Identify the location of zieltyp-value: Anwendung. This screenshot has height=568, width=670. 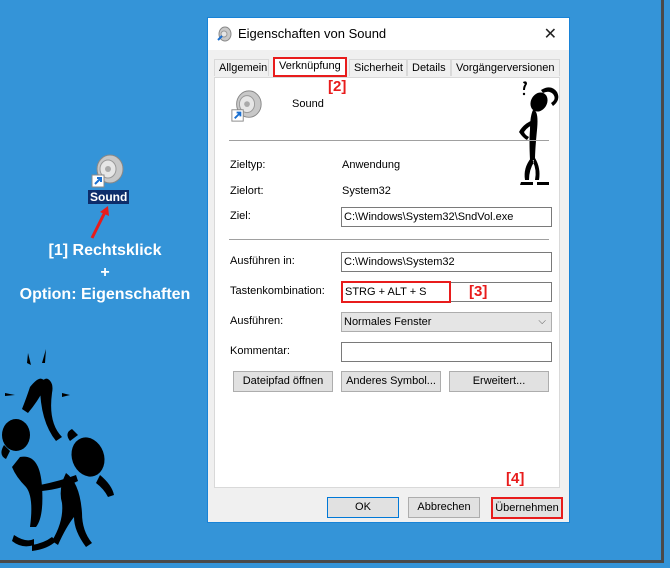
(371, 165).